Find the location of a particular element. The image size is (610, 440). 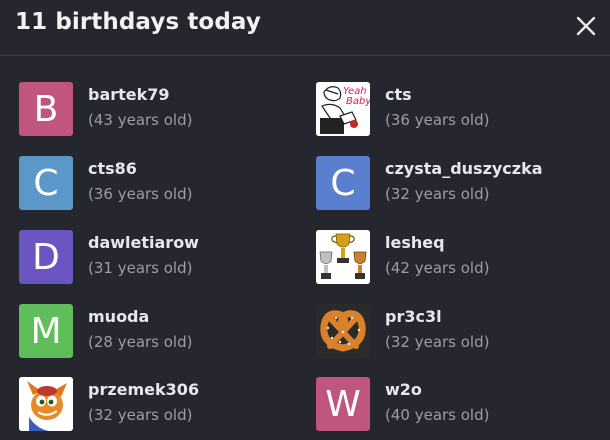

svg-text: Baby is located at coordinates (358, 101).